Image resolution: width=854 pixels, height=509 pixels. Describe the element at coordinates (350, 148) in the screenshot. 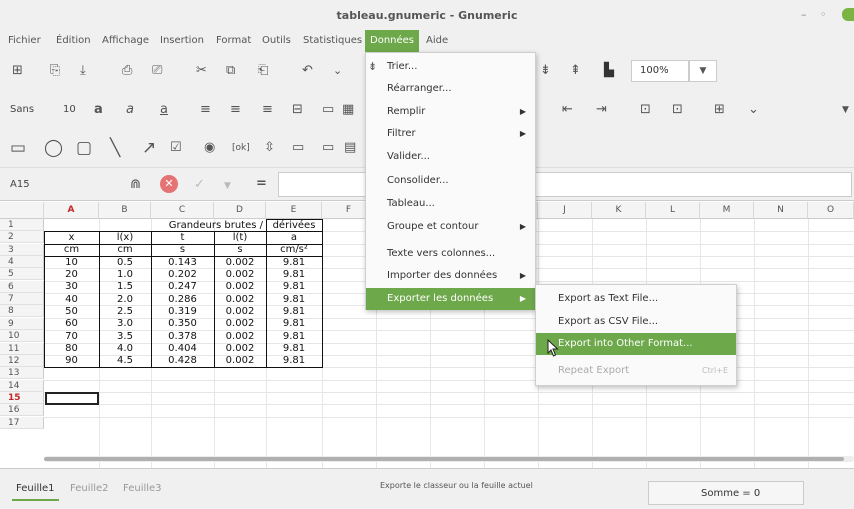

I see `list-widget-icon: ▤` at that location.